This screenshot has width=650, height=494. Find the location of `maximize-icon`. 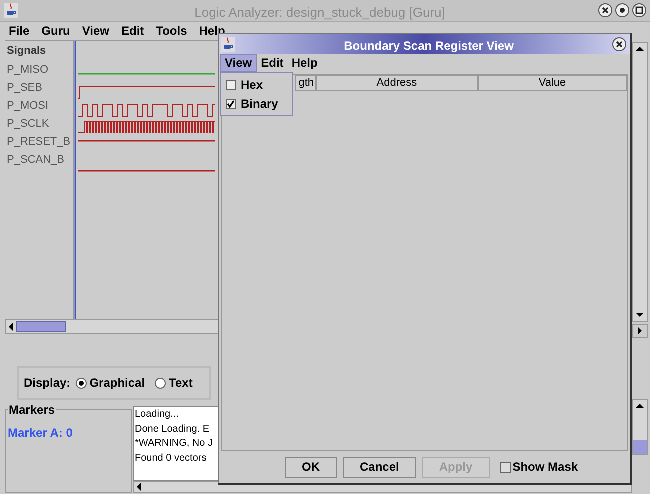

maximize-icon is located at coordinates (622, 10).